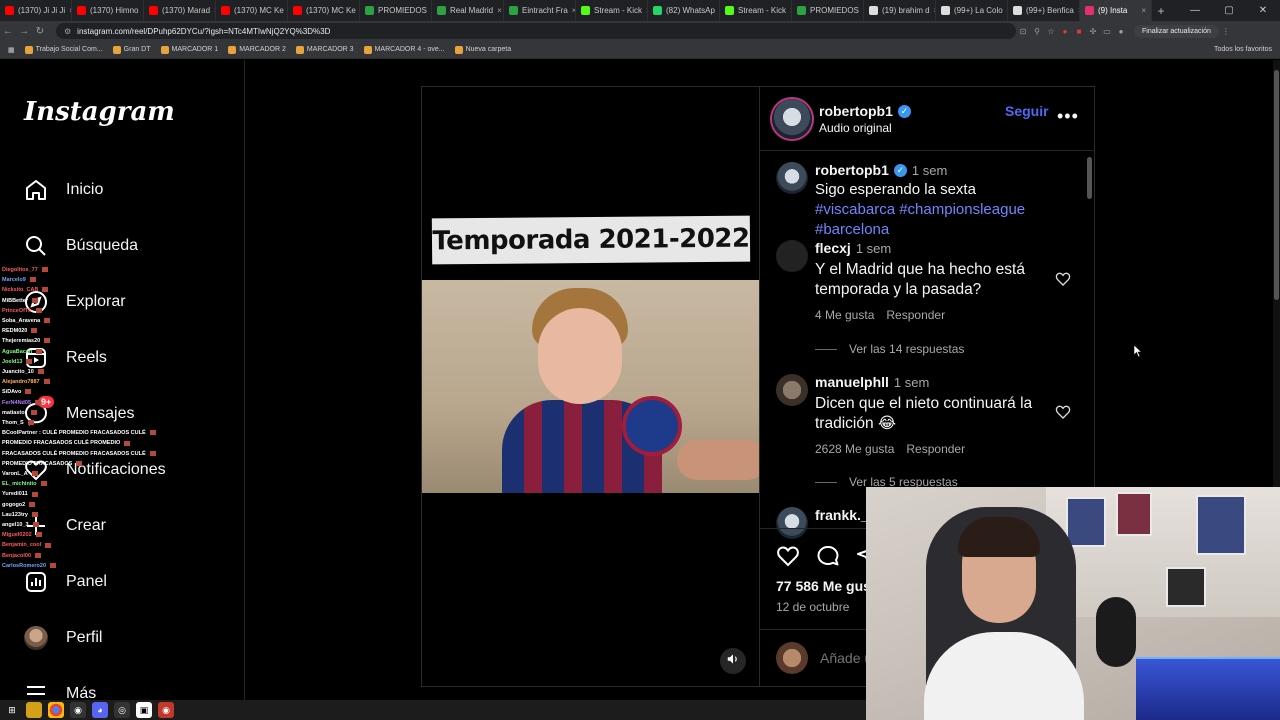  What do you see at coordinates (1089, 178) in the screenshot?
I see `comments-scroll-thumb` at bounding box center [1089, 178].